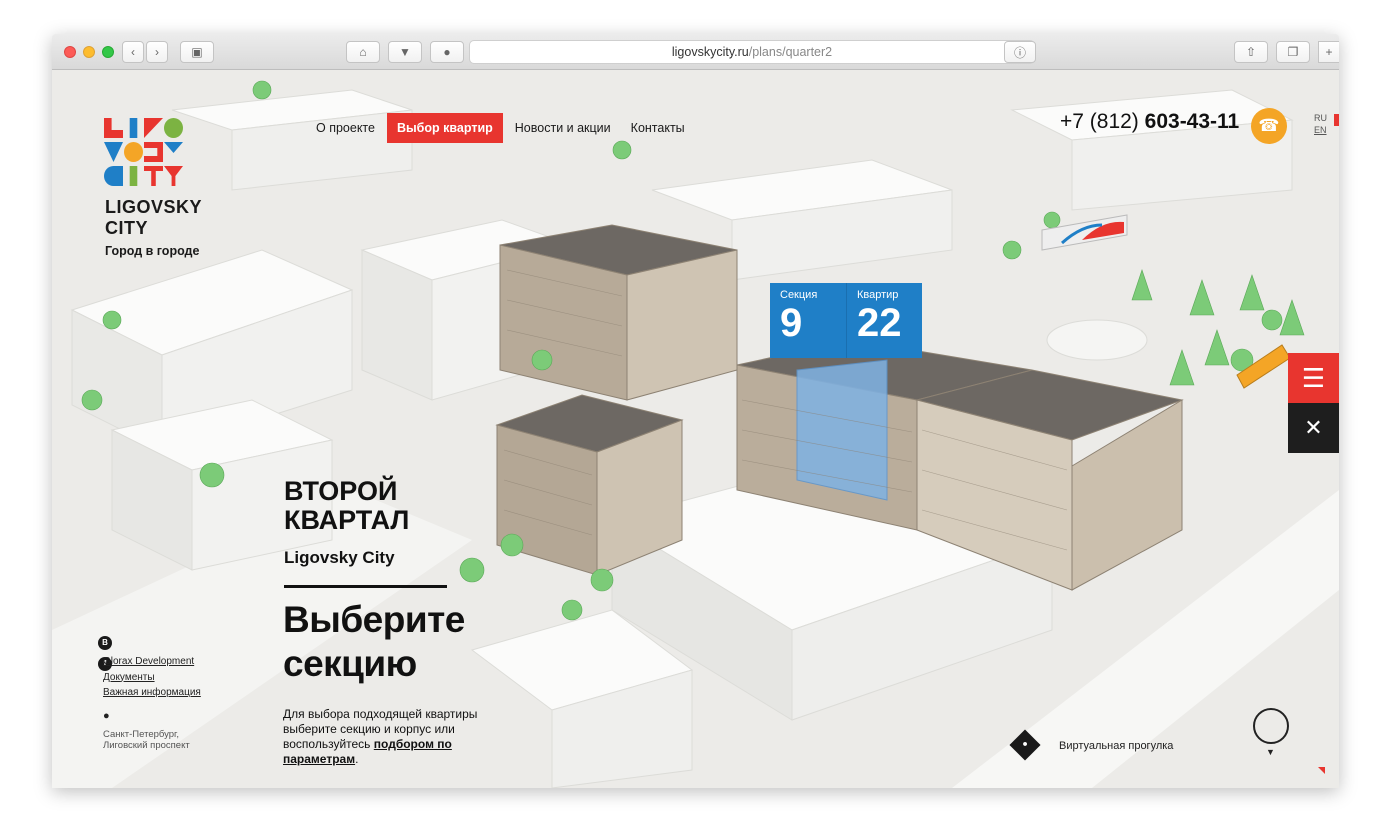  What do you see at coordinates (108, 52) in the screenshot?
I see `zoom-window-button` at bounding box center [108, 52].